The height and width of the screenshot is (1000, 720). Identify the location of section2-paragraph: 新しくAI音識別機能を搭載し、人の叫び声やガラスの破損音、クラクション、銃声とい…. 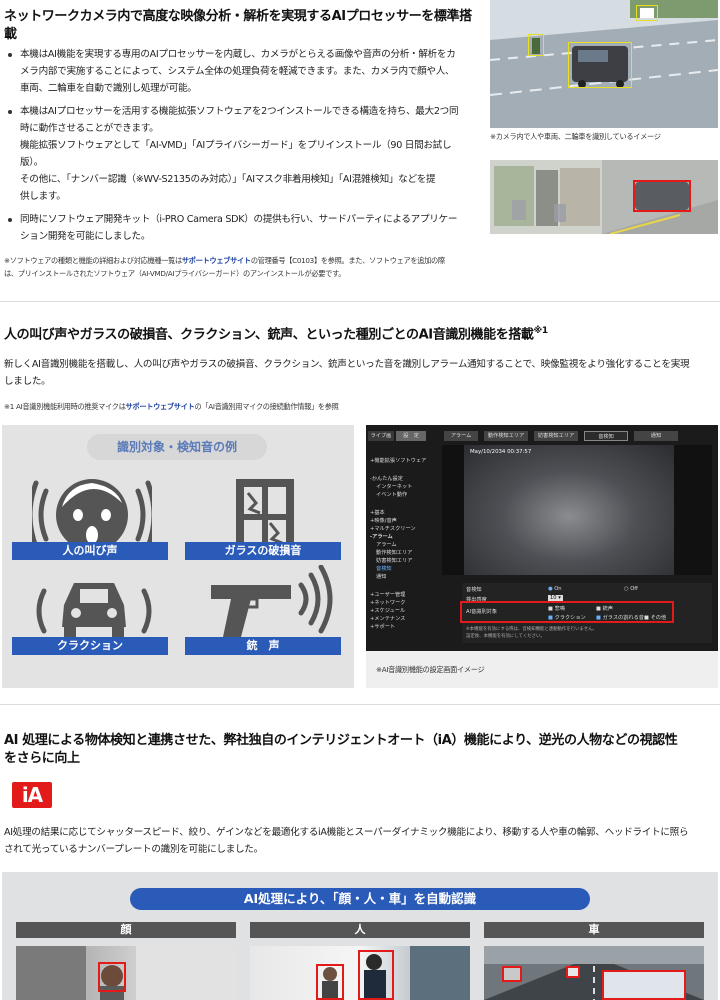
(347, 373).